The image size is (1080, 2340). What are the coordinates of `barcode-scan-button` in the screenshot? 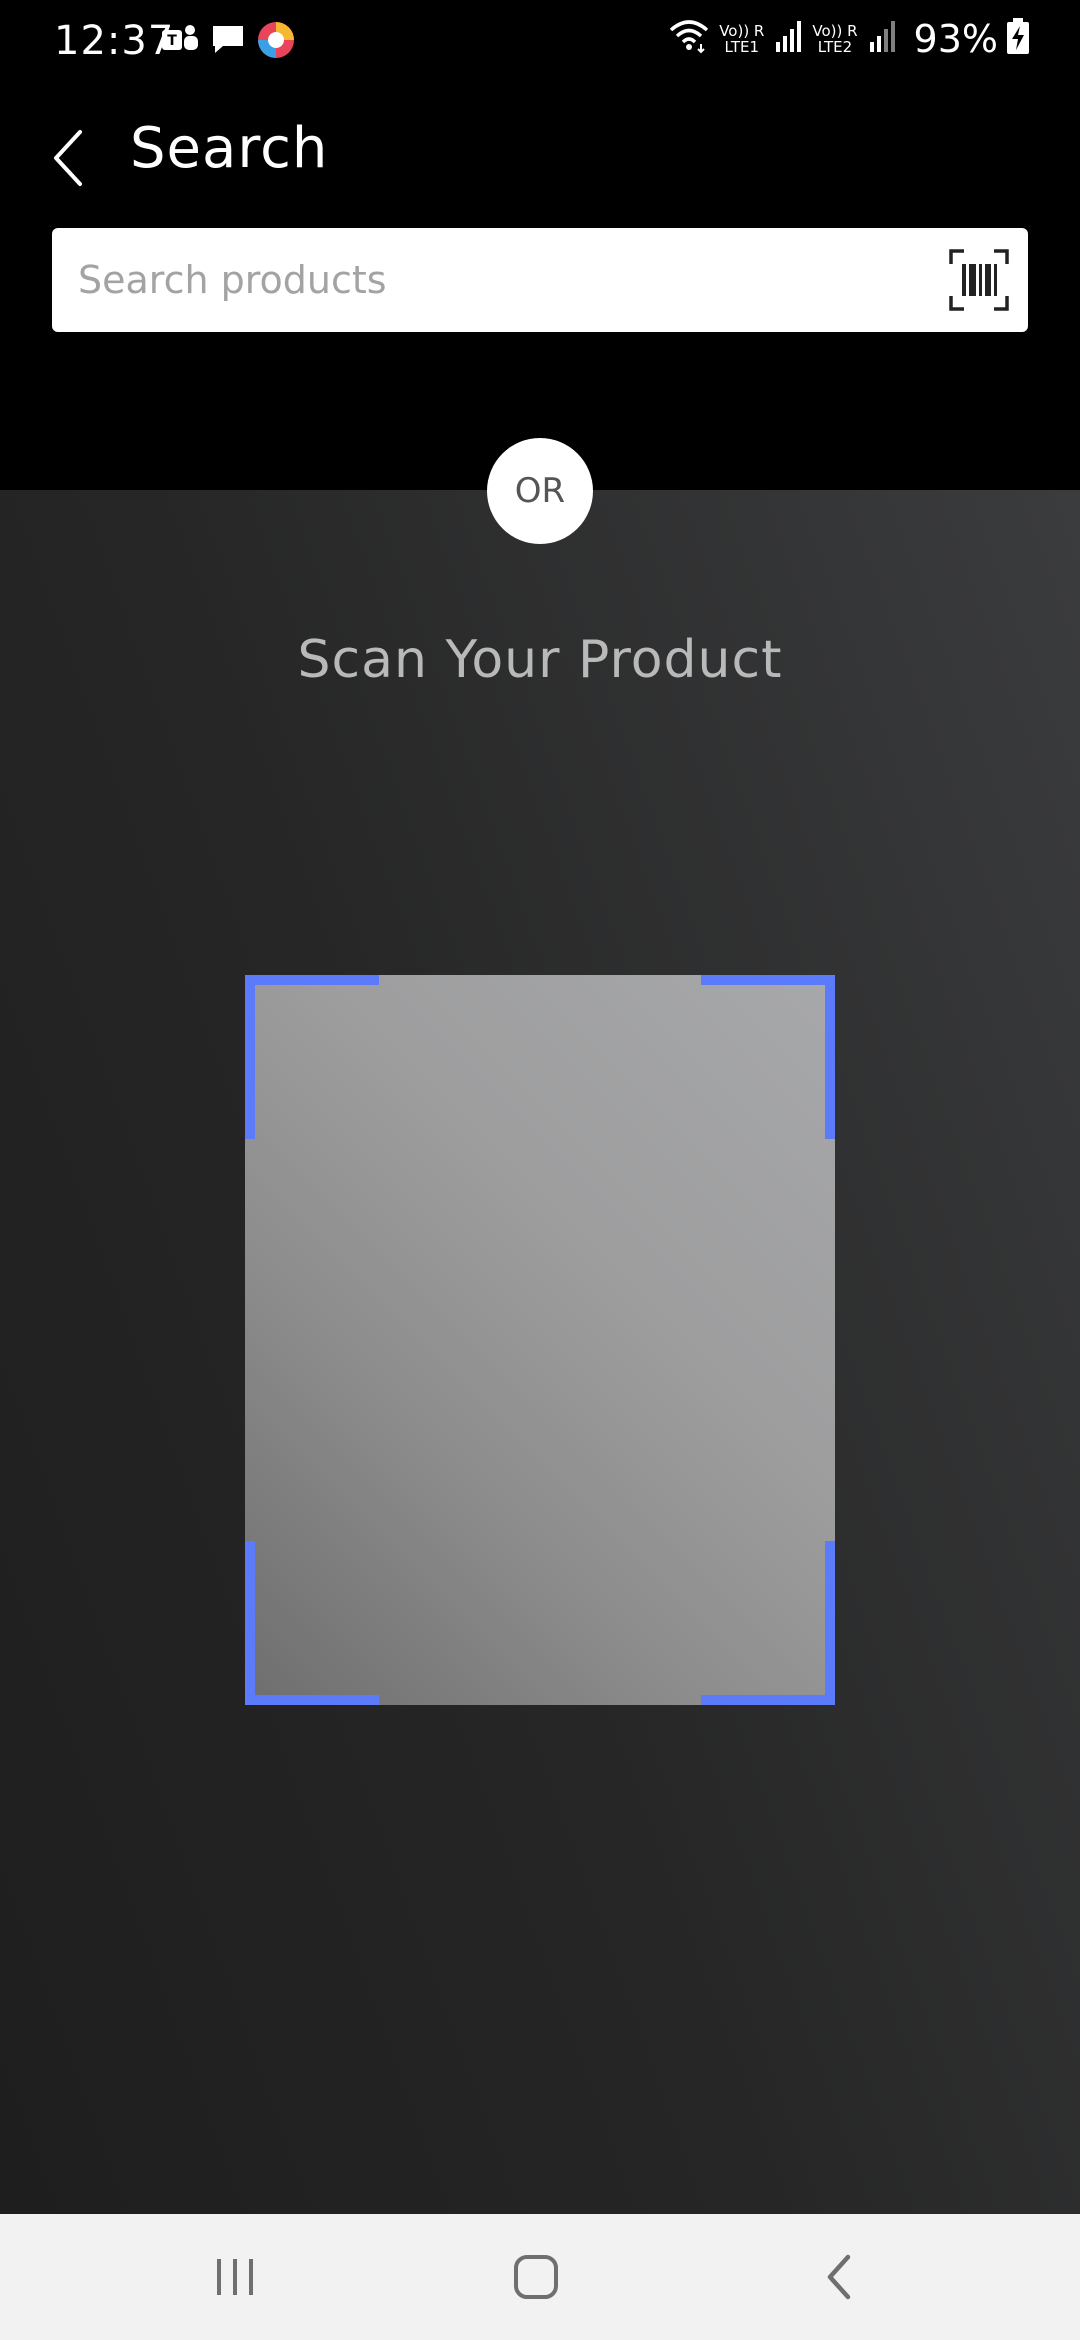 It's located at (979, 280).